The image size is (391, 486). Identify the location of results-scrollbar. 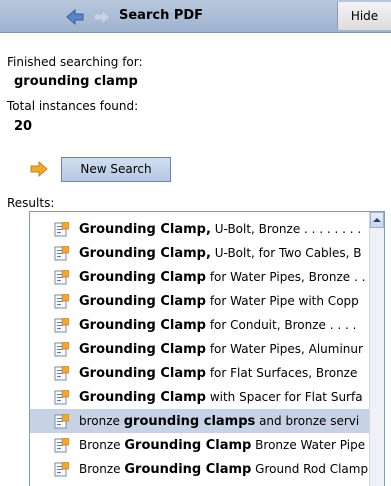
(376, 349).